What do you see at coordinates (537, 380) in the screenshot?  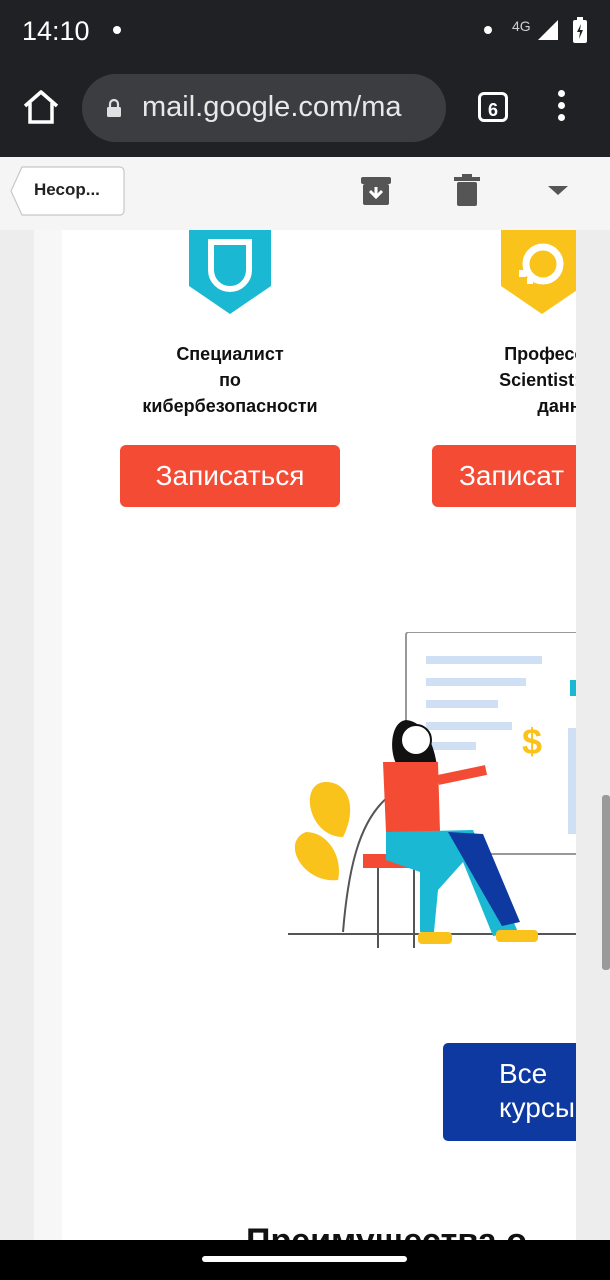 I see `course-title: Профессия Scientist: ан данных` at bounding box center [537, 380].